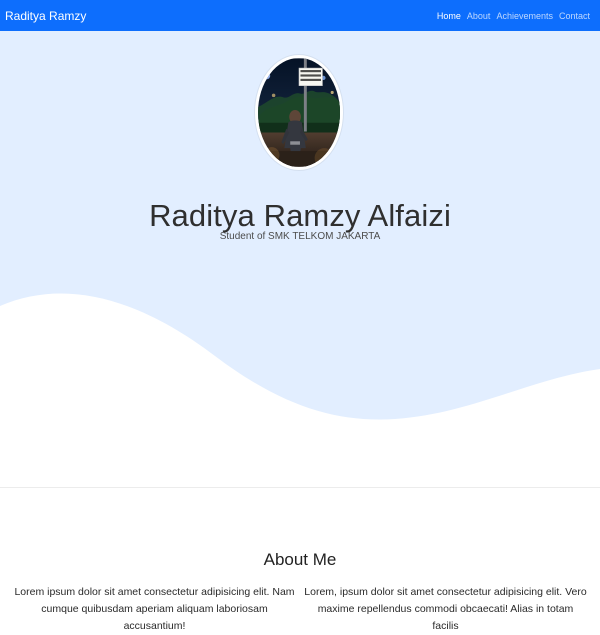 This screenshot has height=635, width=600. Describe the element at coordinates (449, 16) in the screenshot. I see `nav-link-home: Home` at that location.